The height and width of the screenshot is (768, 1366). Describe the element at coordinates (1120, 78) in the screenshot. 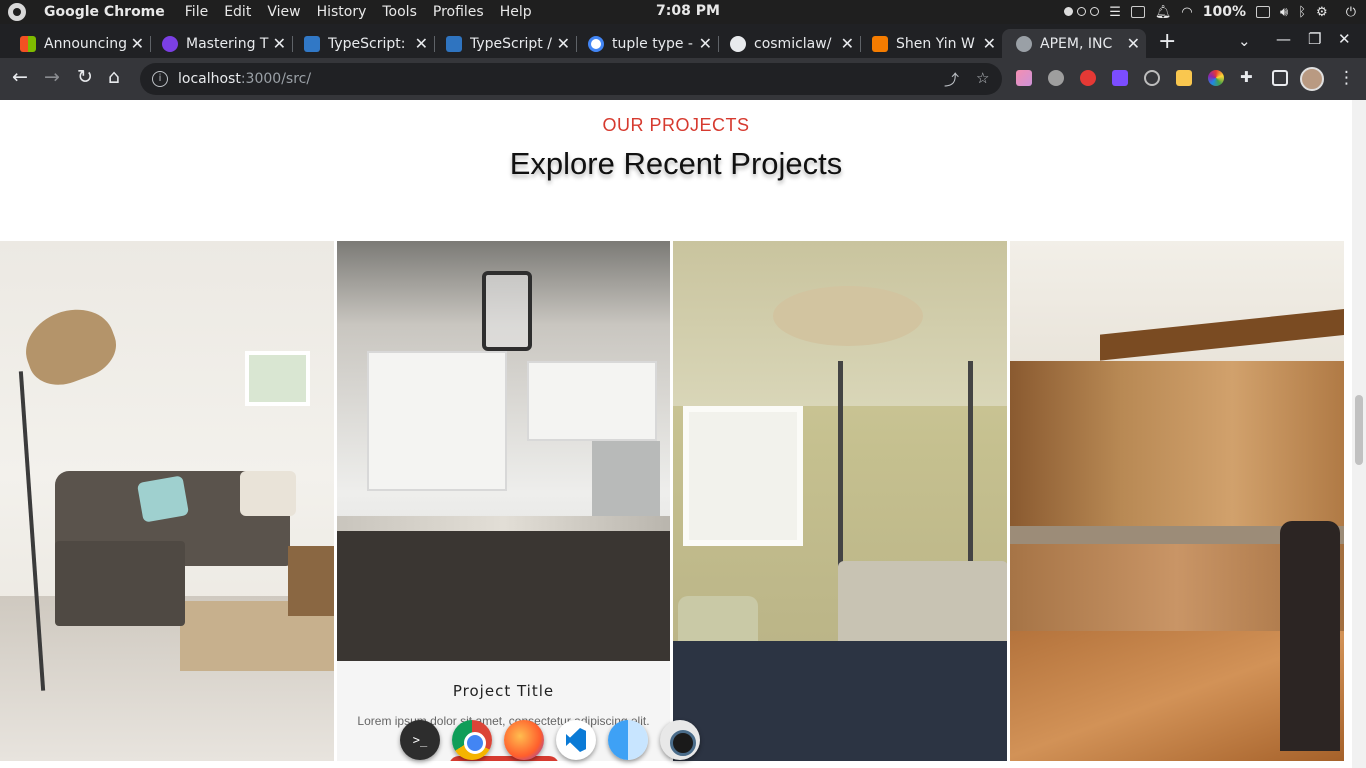

I see `extension-v-icon` at that location.